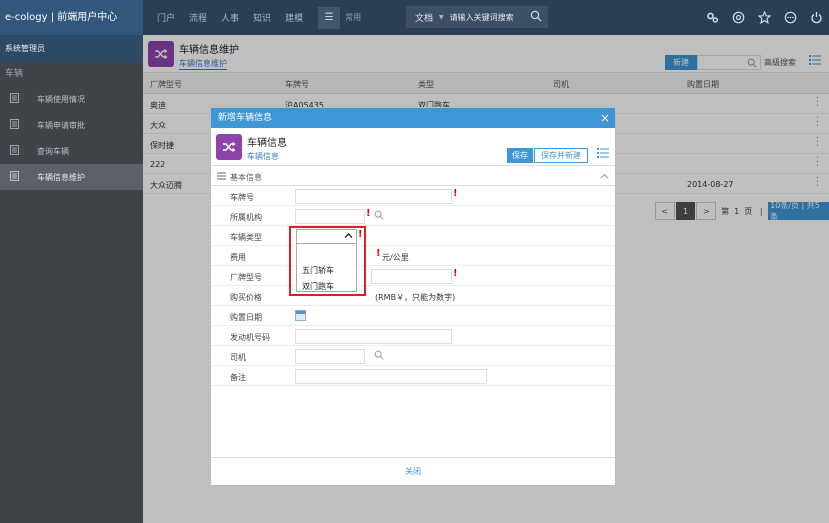  What do you see at coordinates (246, 177) in the screenshot?
I see `section-title: 基本信息` at bounding box center [246, 177].